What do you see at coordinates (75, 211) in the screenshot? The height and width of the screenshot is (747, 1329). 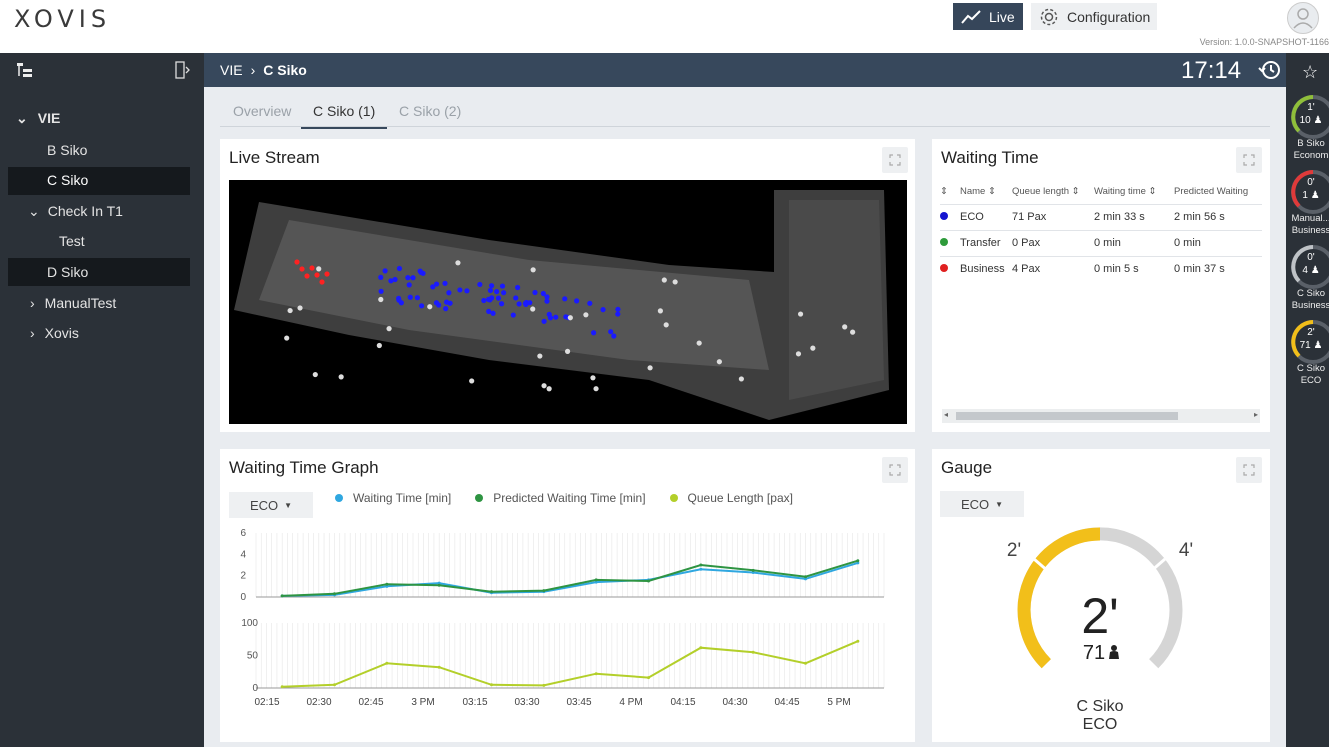 I see `sidebar-item-check-in-t1: ⌄ Check In T1` at bounding box center [75, 211].